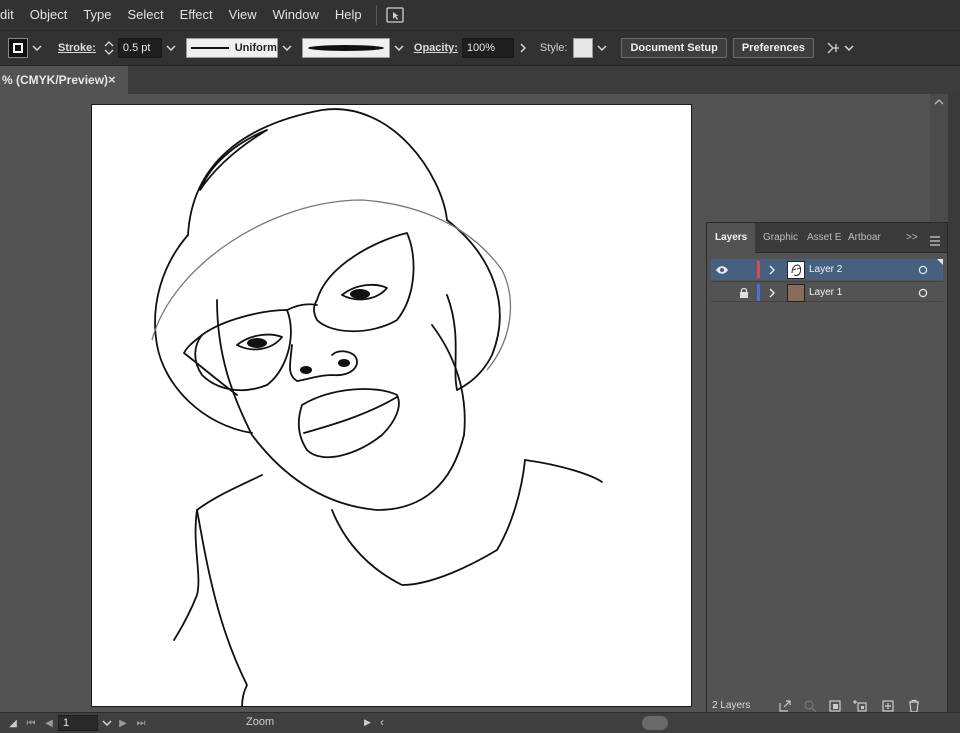 Image resolution: width=960 pixels, height=733 pixels. I want to click on status-bar: ◢ ⏮ ◀ 1 ▶ ⏭ Zoom ▶ ‹, so click(480, 722).